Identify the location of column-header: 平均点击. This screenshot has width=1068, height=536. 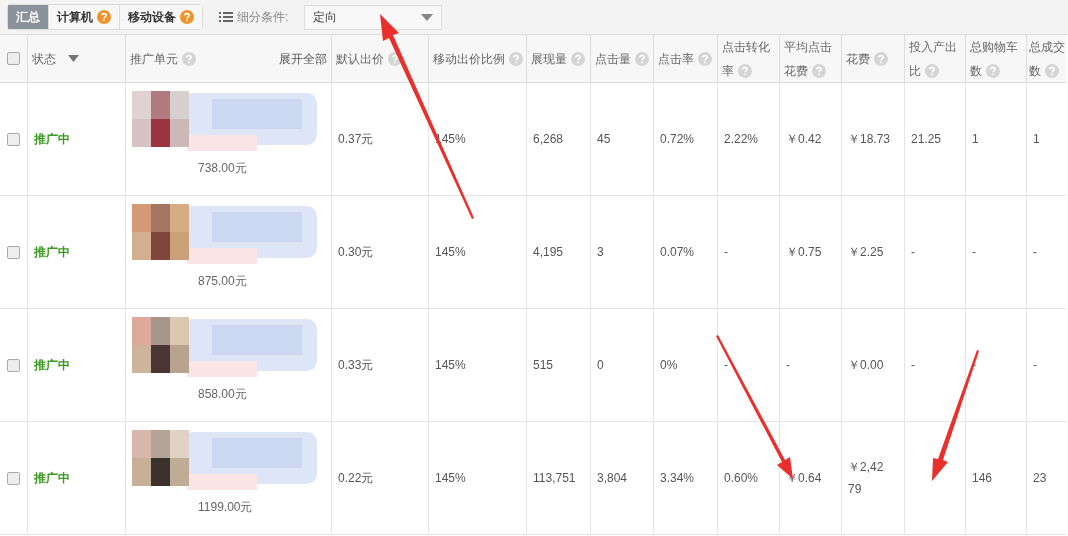
(808, 47).